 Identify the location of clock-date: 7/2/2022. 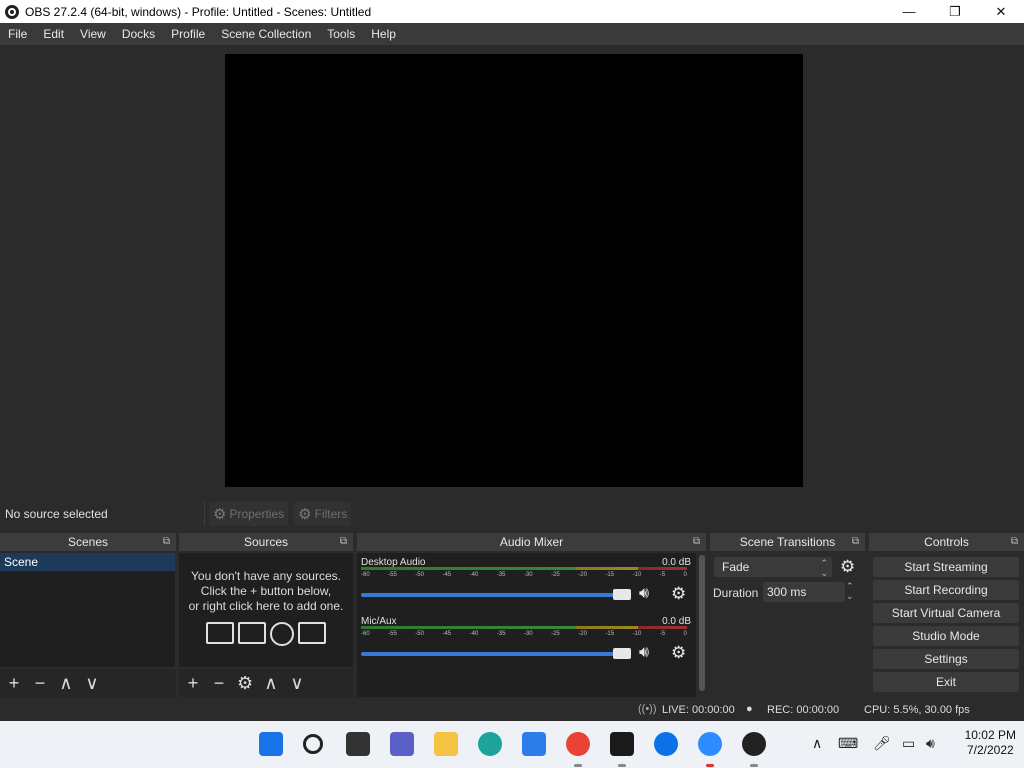
(990, 750).